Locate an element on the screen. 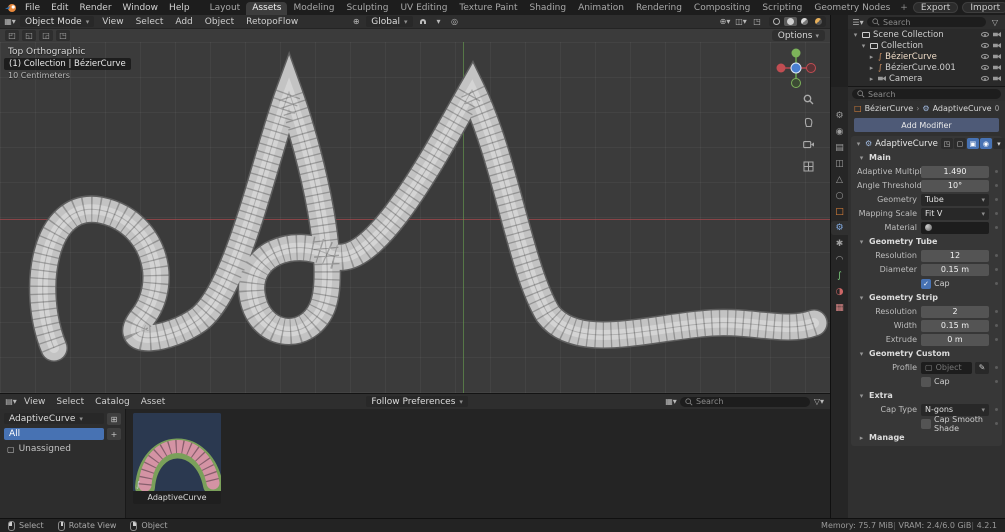  section-geometry-tube: ▾ Geometry Tube is located at coordinates (926, 241).